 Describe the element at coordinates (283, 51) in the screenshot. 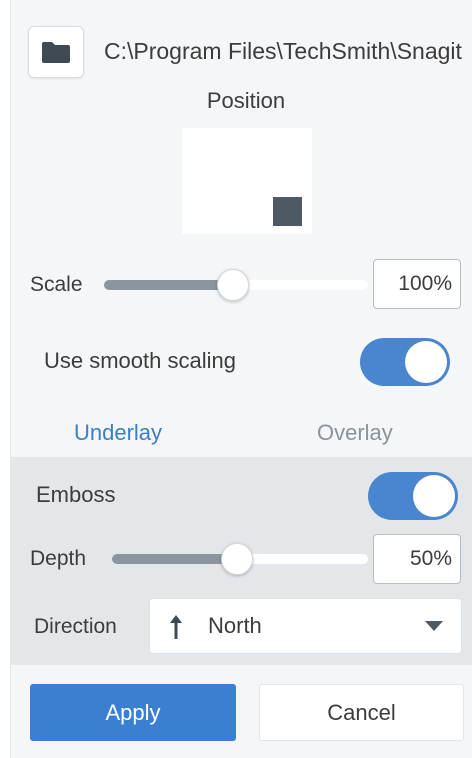

I see `file-path: C:\Program Files\TechSmith\Snagit` at that location.